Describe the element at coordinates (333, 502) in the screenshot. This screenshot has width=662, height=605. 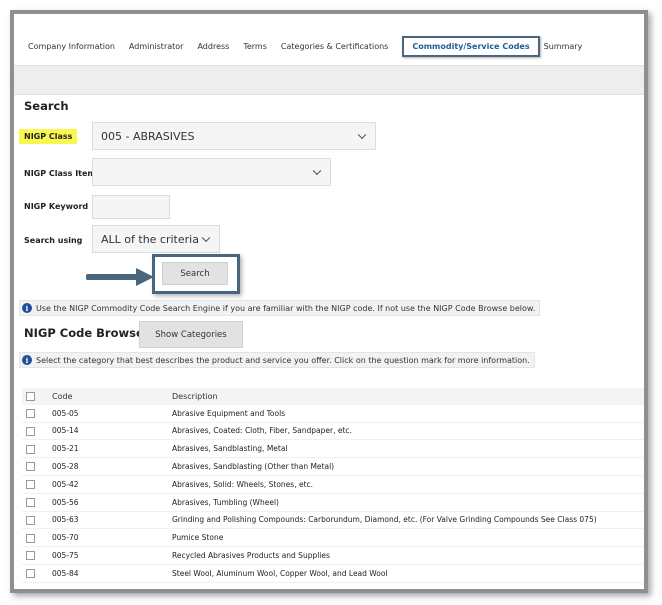
I see `table-row: 005-56 Abrasives, Tumbling (Wheel)` at that location.